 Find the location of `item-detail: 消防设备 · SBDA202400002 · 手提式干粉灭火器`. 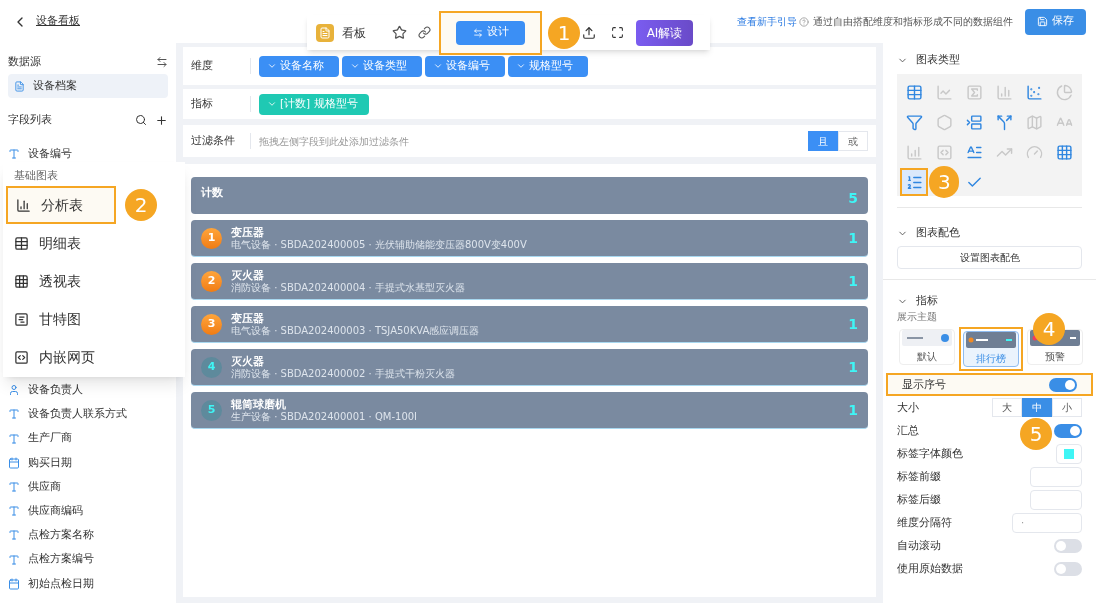

item-detail: 消防设备 · SBDA202400002 · 手提式干粉灭火器 is located at coordinates (343, 374).